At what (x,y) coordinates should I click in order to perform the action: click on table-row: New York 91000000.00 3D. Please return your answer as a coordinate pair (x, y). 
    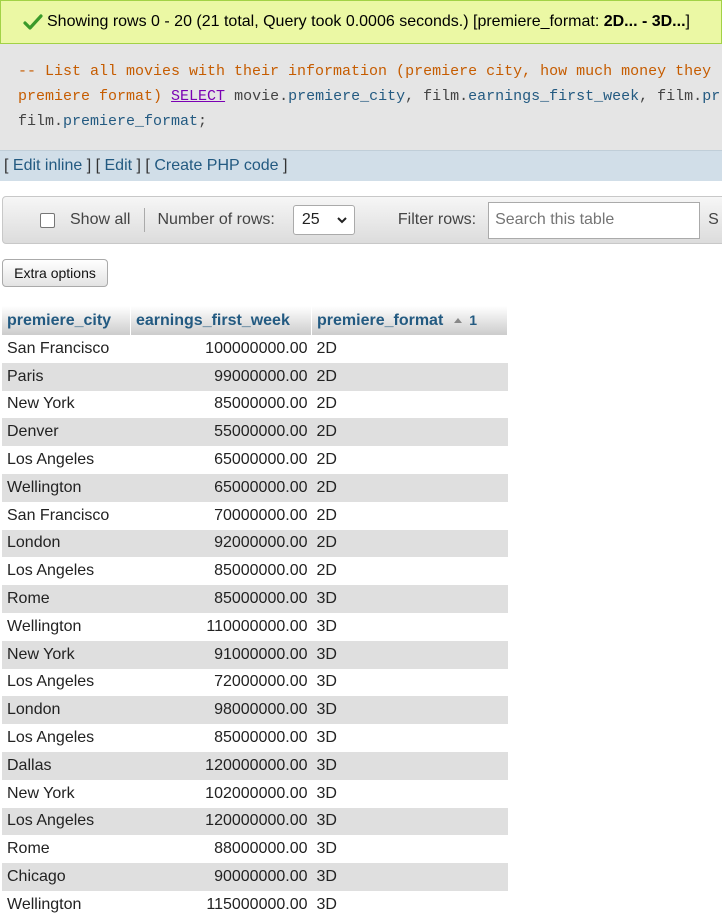
    Looking at the image, I should click on (255, 654).